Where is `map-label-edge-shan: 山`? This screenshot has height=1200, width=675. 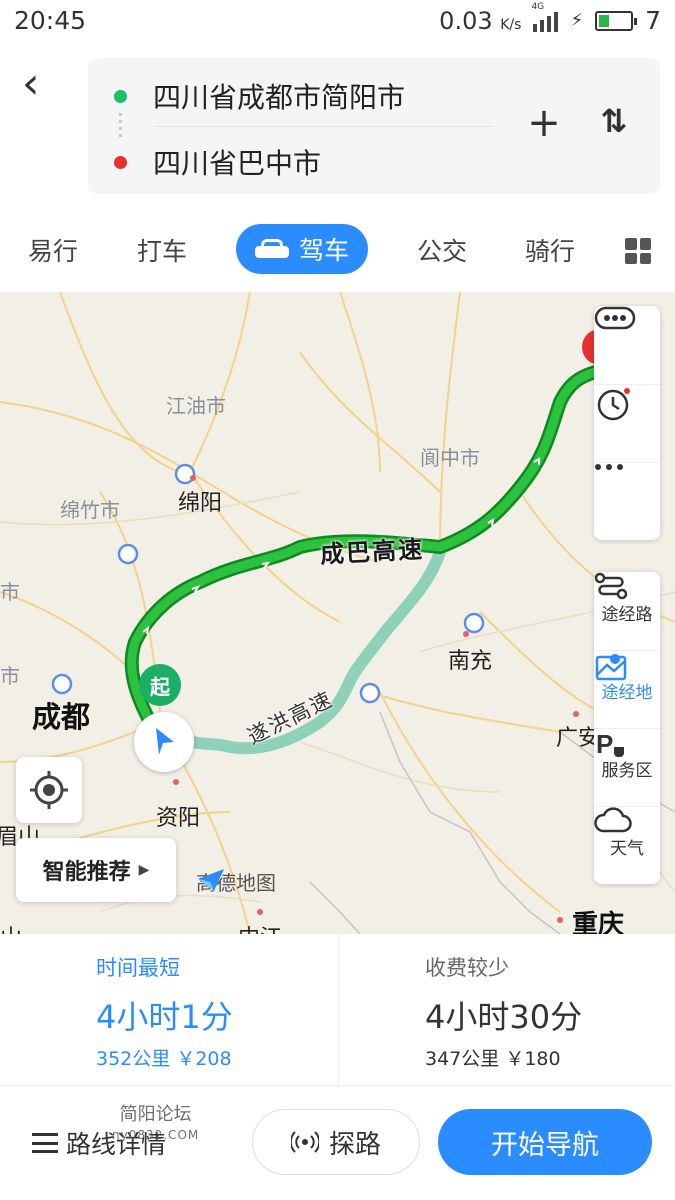 map-label-edge-shan: 山 is located at coordinates (11, 927).